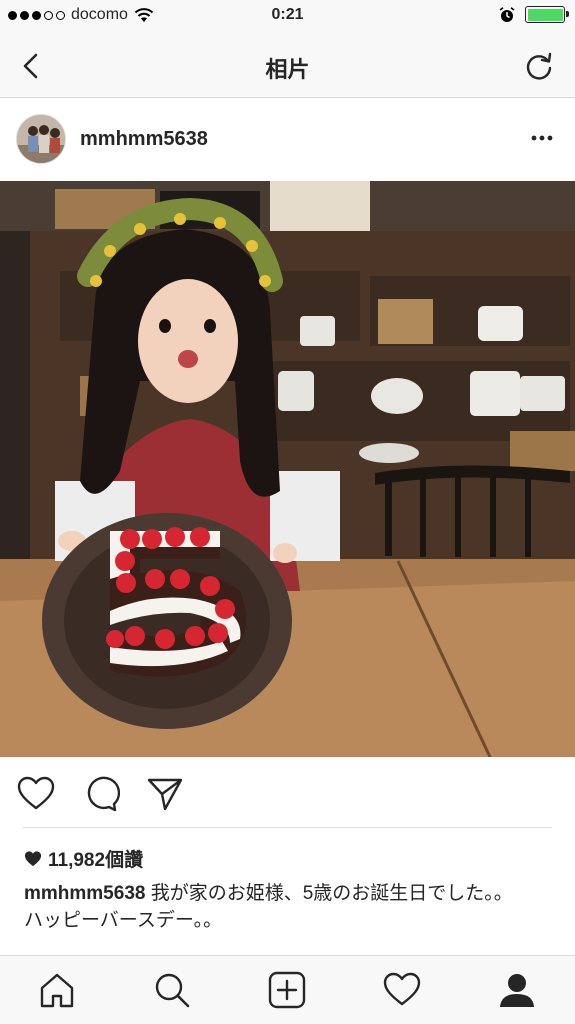  Describe the element at coordinates (57, 990) in the screenshot. I see `home-icon` at that location.